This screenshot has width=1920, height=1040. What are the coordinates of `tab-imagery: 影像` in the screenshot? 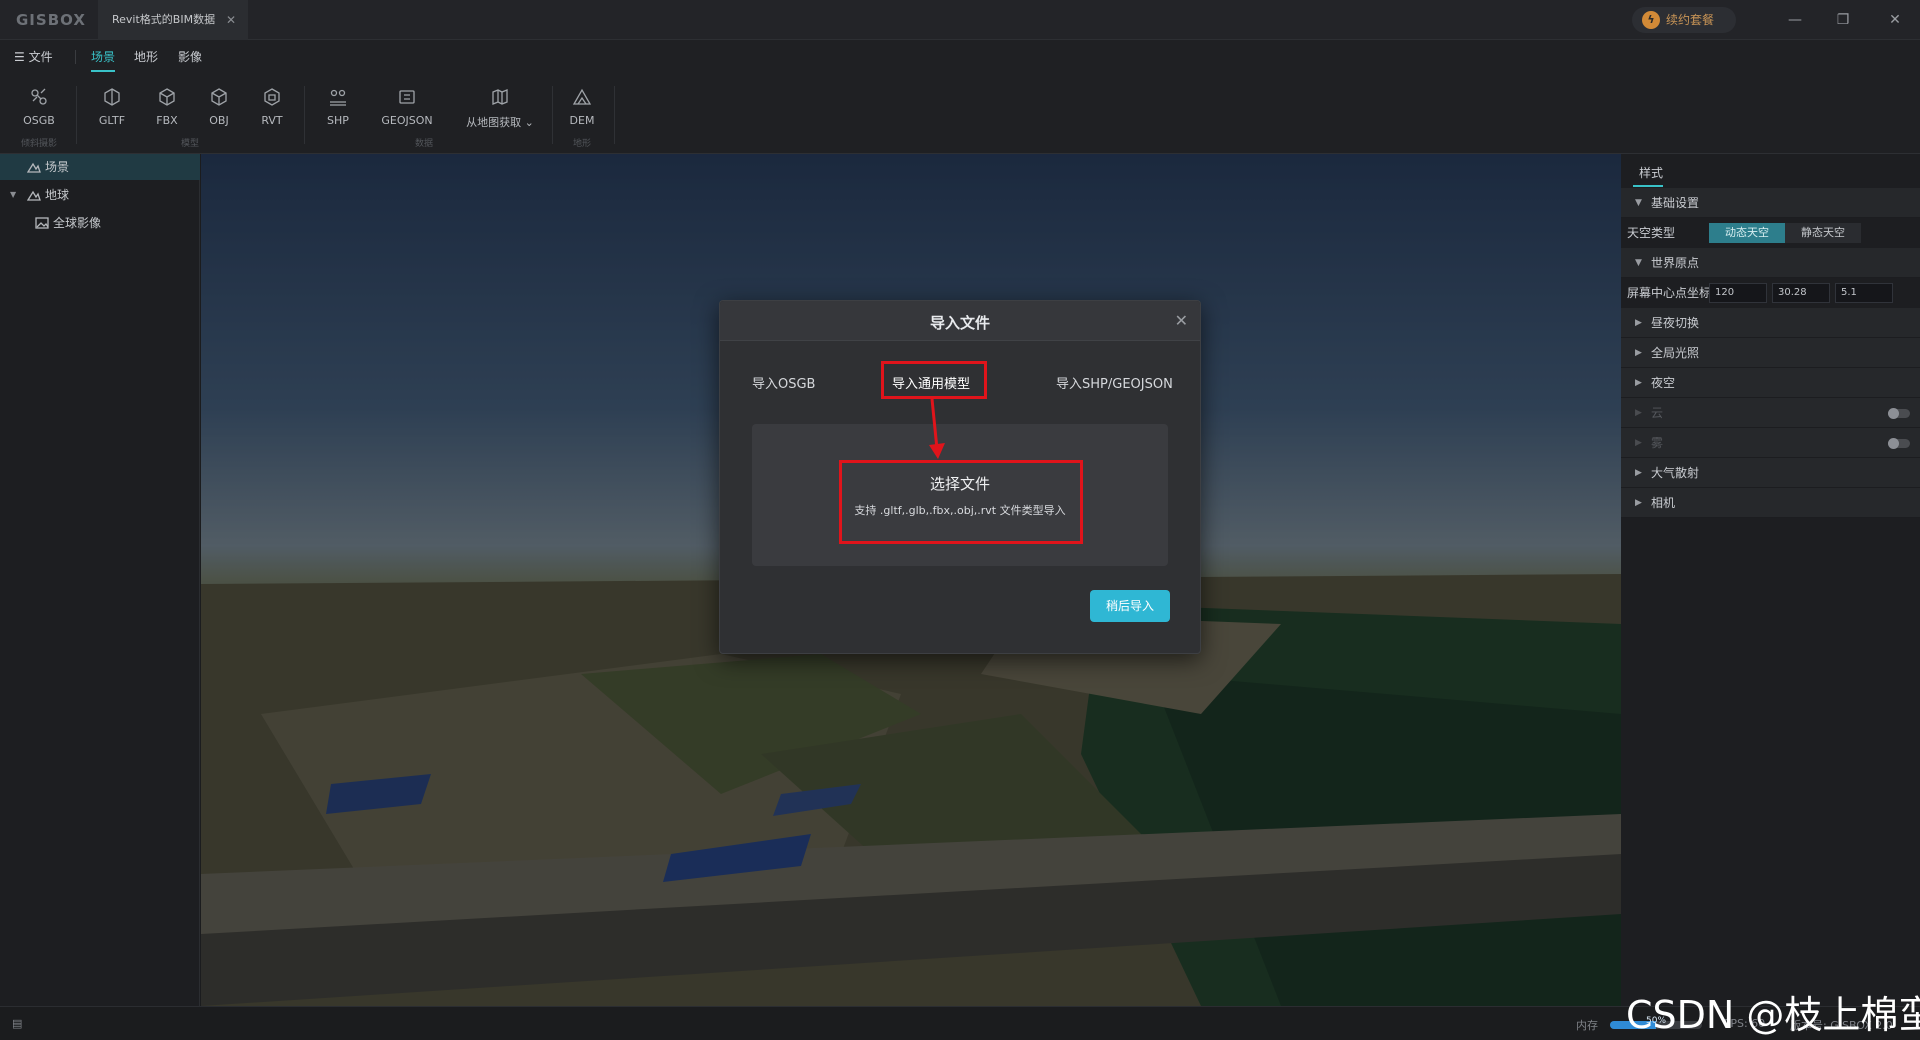 It's located at (190, 56).